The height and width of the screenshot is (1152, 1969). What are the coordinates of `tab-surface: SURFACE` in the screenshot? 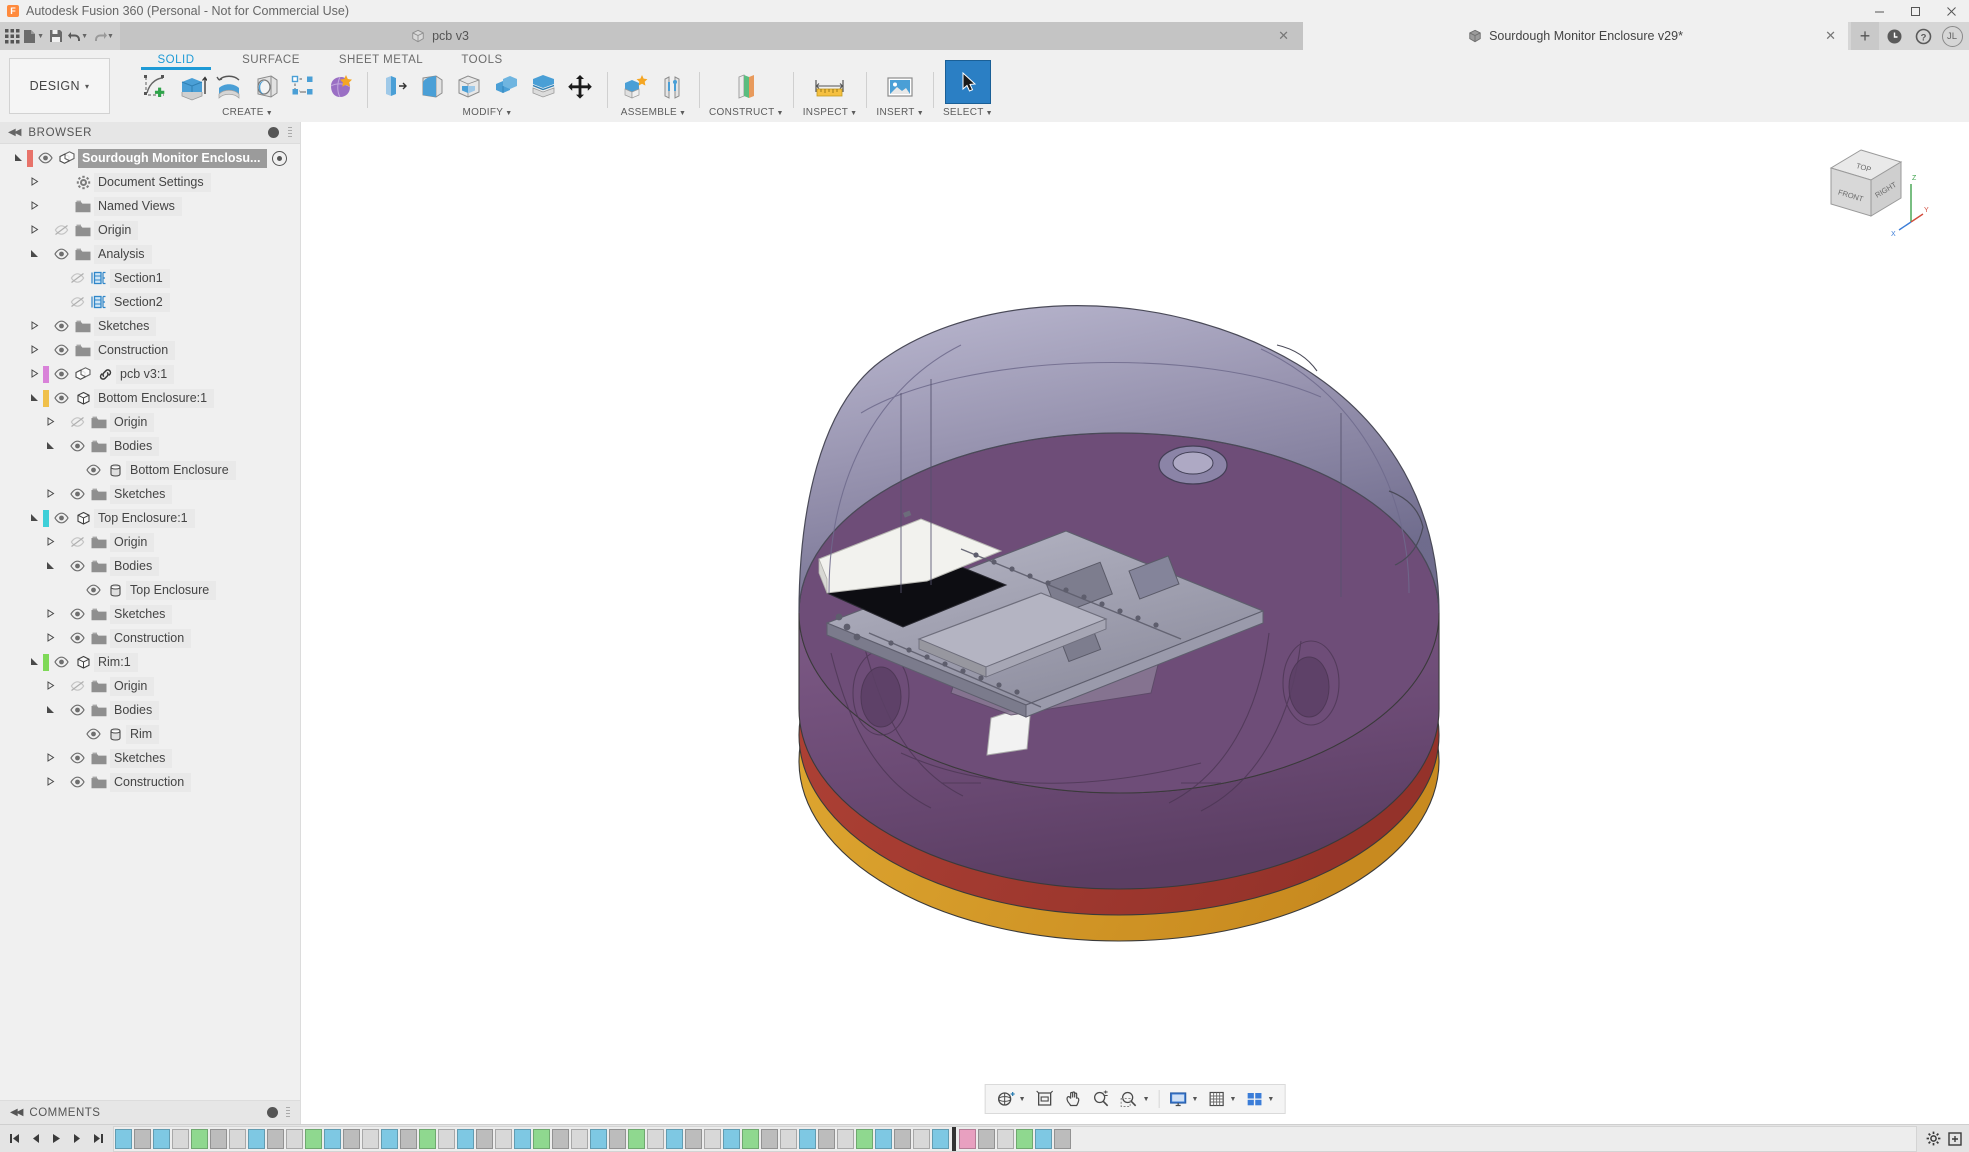 It's located at (271, 59).